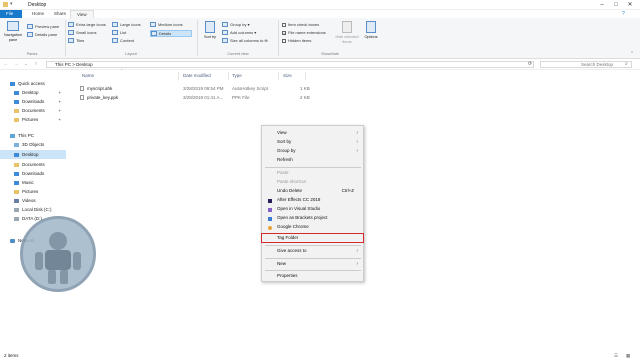 Image resolution: width=640 pixels, height=360 pixels. Describe the element at coordinates (313, 133) in the screenshot. I see `menu-item-view: View ›` at that location.